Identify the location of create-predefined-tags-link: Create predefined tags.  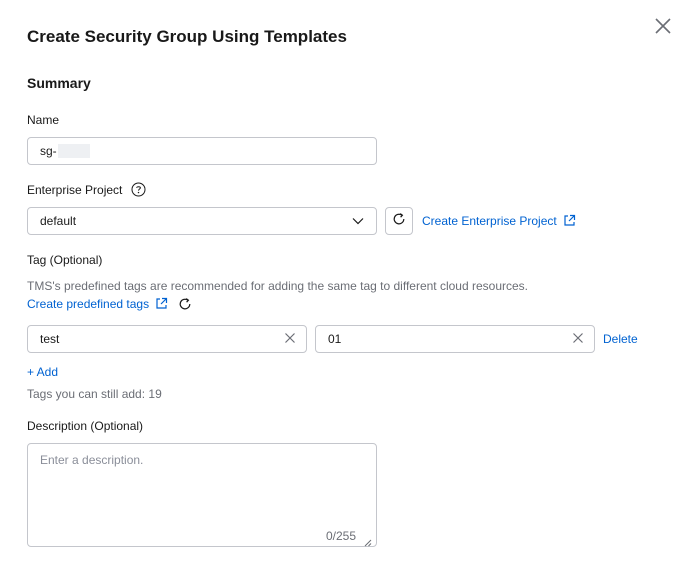
(97, 305).